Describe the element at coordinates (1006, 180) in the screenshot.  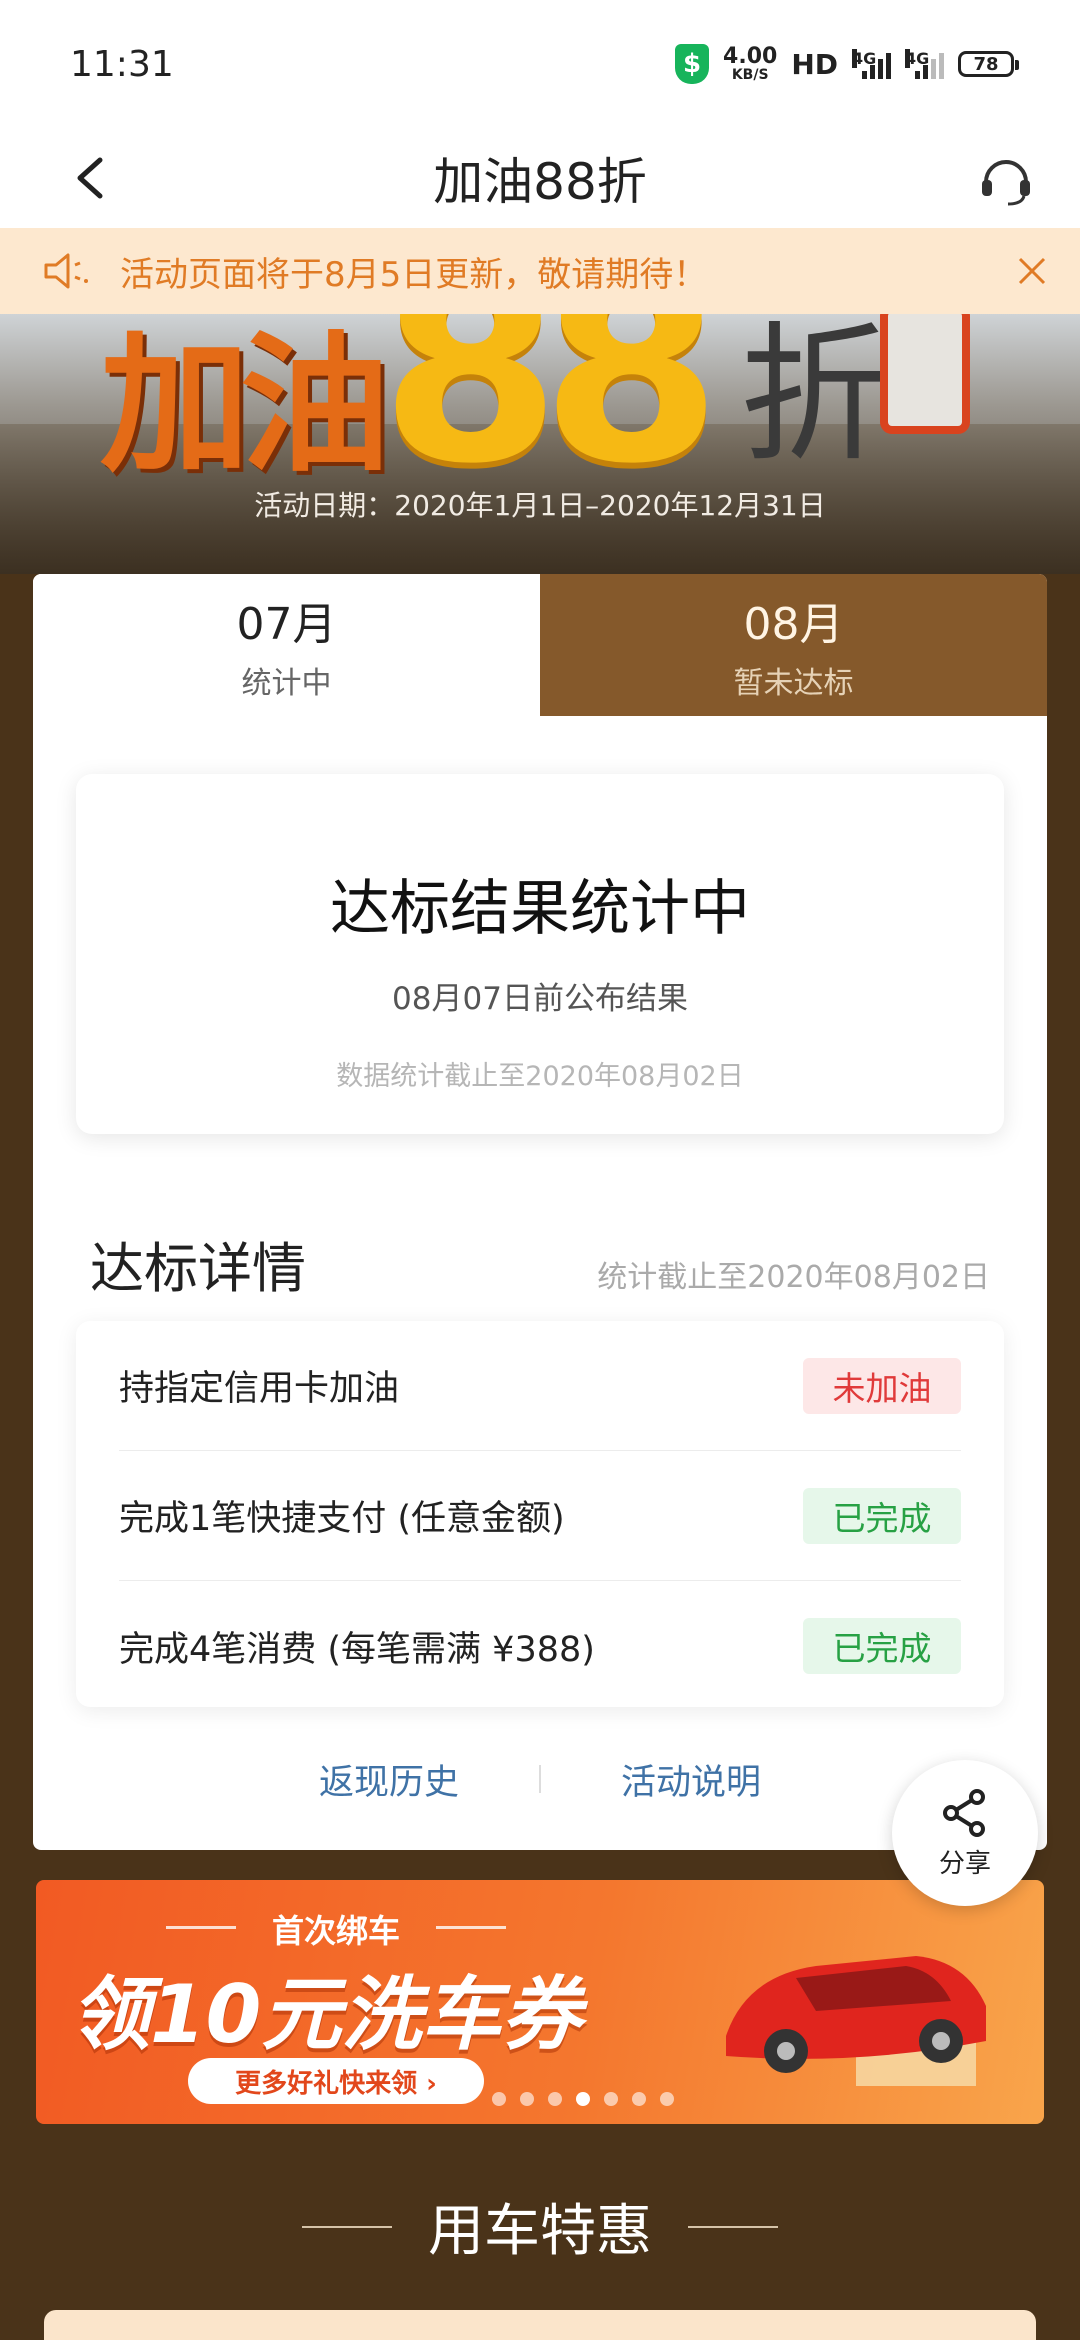
I see `customer-service-icon` at that location.